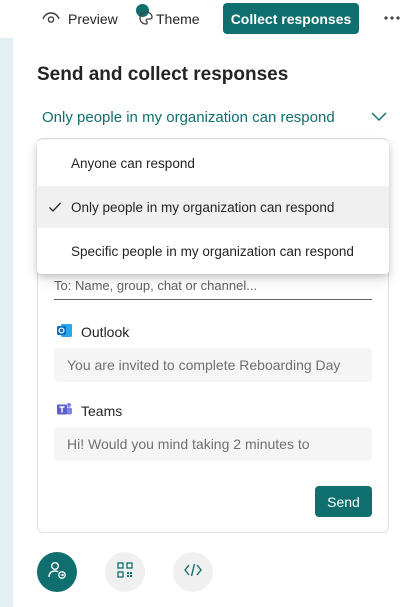 The width and height of the screenshot is (414, 607). Describe the element at coordinates (105, 332) in the screenshot. I see `outlook-label: Outlook` at that location.